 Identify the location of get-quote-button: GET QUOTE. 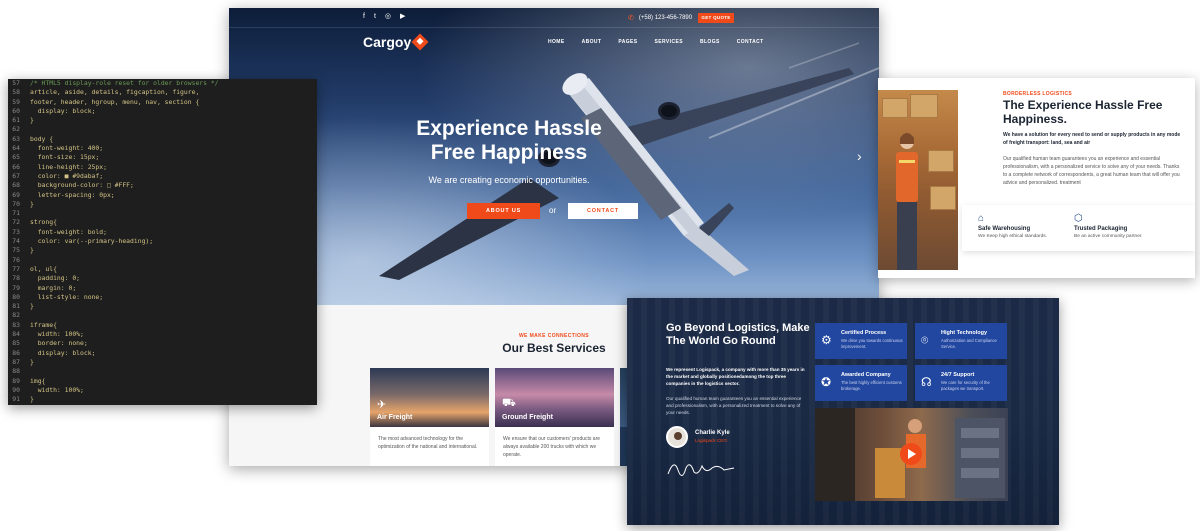
(716, 18).